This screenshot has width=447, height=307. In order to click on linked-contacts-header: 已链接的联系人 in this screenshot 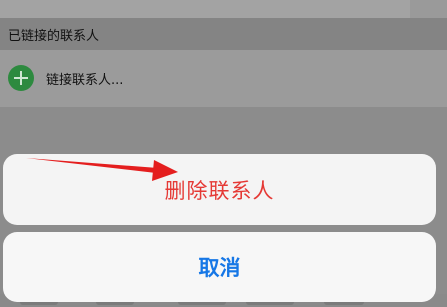, I will do `click(223, 34)`.